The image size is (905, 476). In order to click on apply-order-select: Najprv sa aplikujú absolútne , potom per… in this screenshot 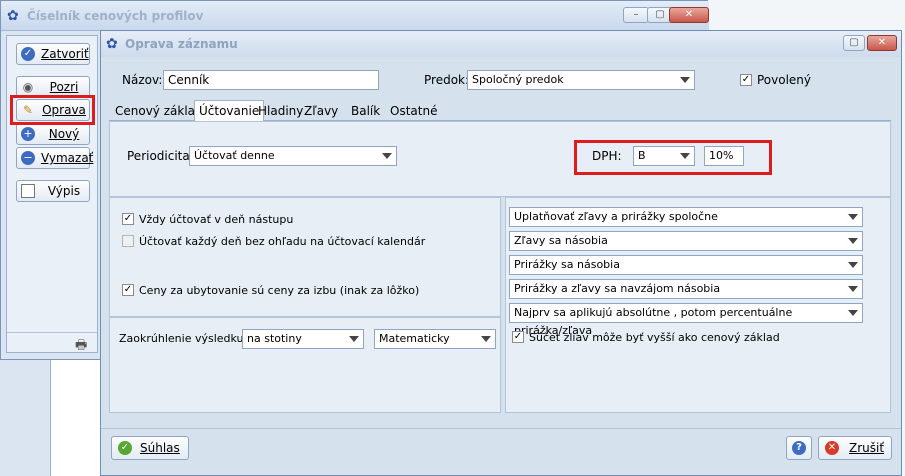, I will do `click(686, 320)`.